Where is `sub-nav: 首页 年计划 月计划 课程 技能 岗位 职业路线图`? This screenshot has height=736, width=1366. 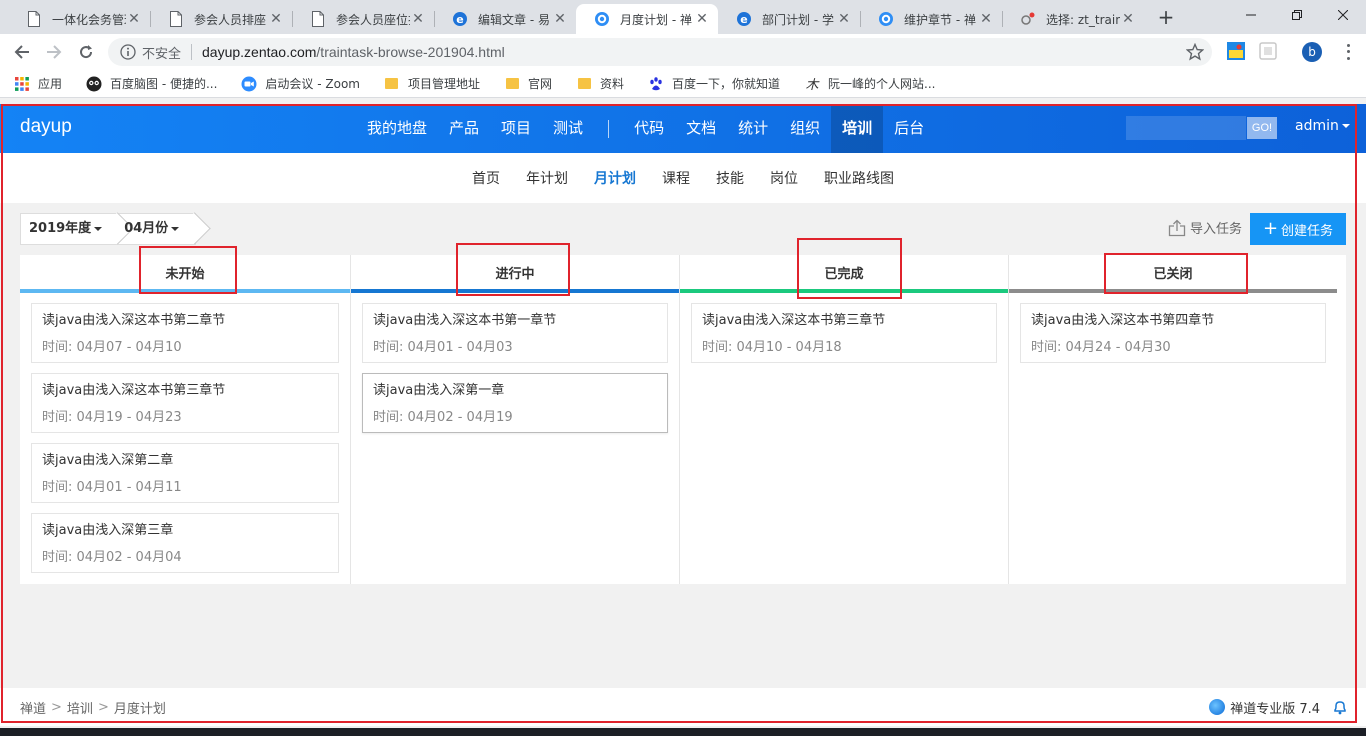
sub-nav: 首页 年计划 月计划 课程 技能 岗位 职业路线图 is located at coordinates (683, 178).